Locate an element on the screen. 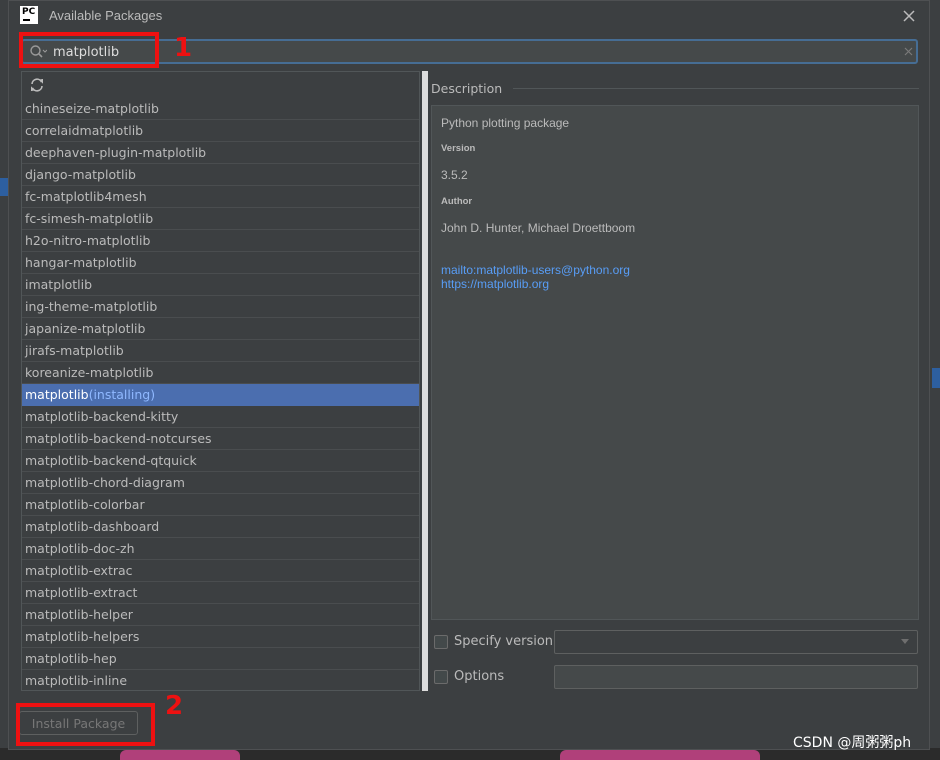 The width and height of the screenshot is (940, 760). description-divider is located at coordinates (716, 88).